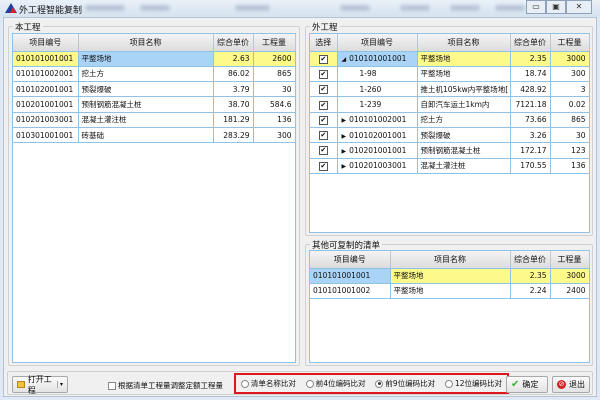  Describe the element at coordinates (450, 74) in the screenshot. I see `table-row: ✔ 1-98 平整场地 18.74 300` at that location.